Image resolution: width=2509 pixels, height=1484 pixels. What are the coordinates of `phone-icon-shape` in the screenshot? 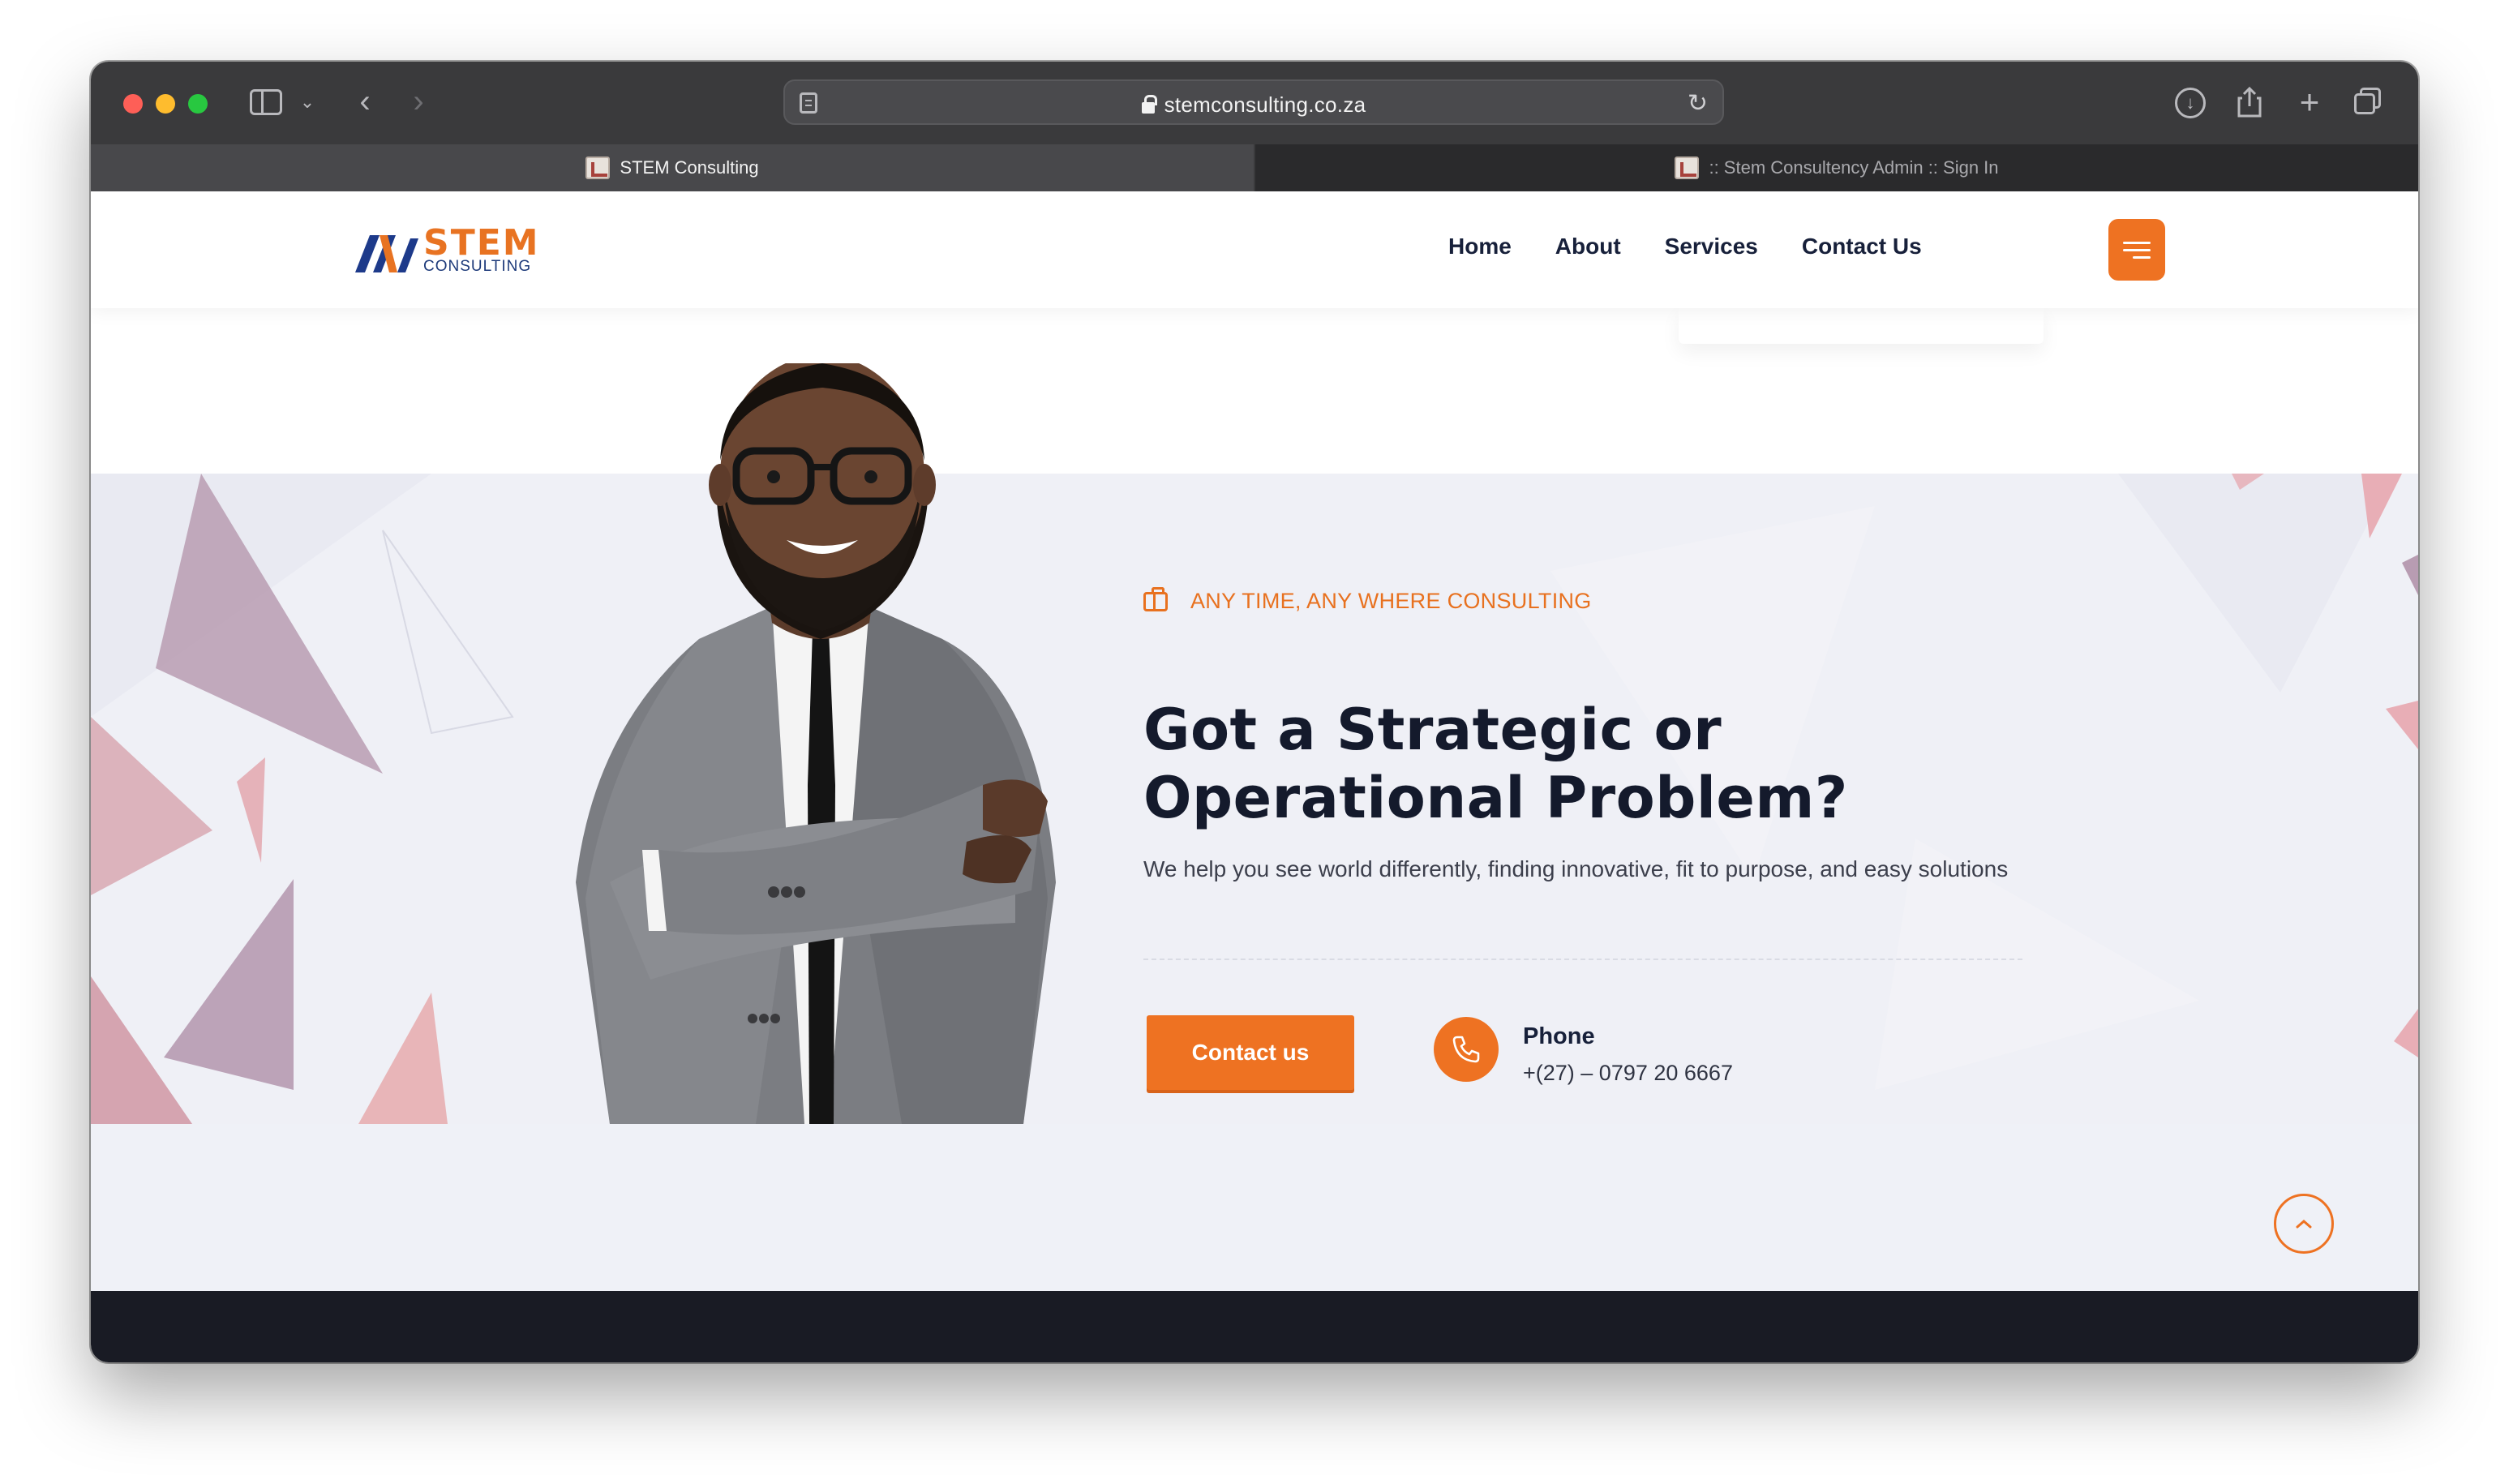 It's located at (1466, 1049).